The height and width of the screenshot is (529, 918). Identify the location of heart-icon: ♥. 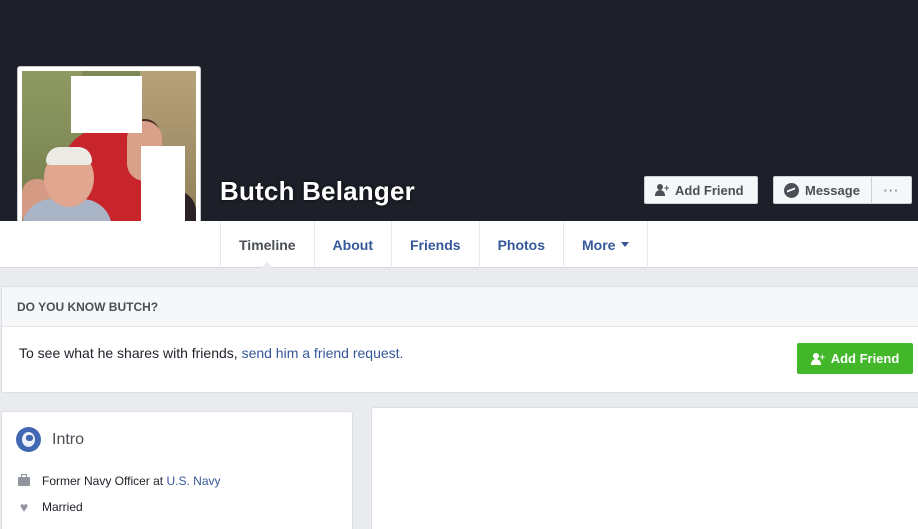
(24, 507).